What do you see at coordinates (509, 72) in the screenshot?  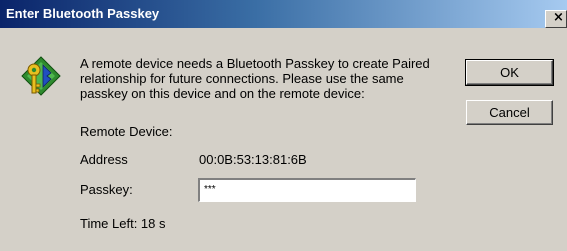 I see `ok-button: OK` at bounding box center [509, 72].